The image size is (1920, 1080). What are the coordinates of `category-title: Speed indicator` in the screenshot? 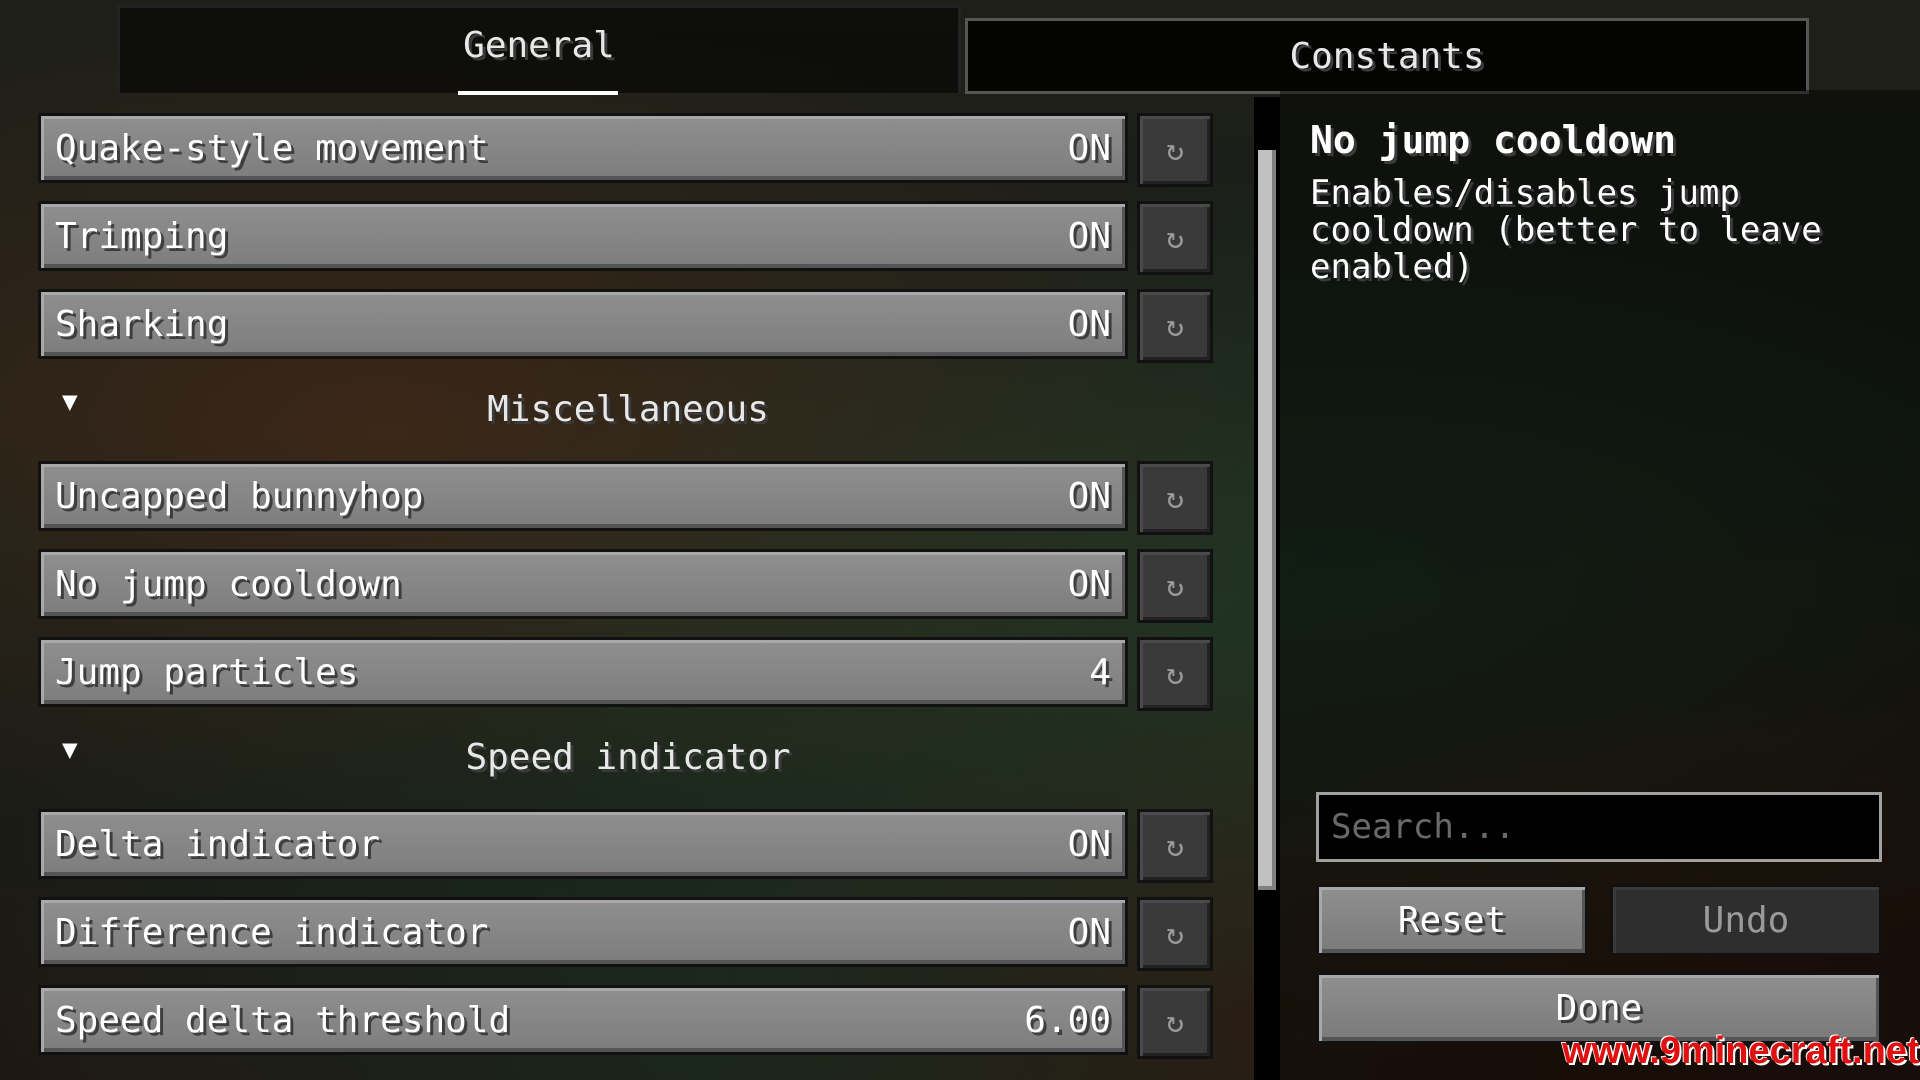 It's located at (628, 757).